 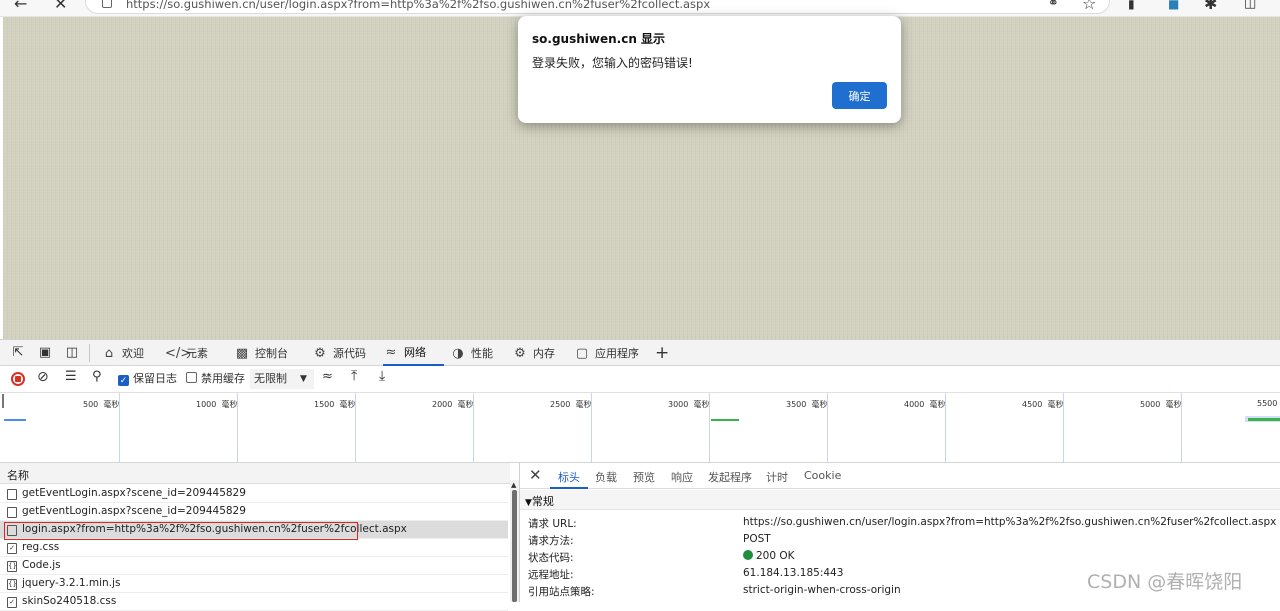 I want to click on scrollbar-thumb, so click(x=514, y=546).